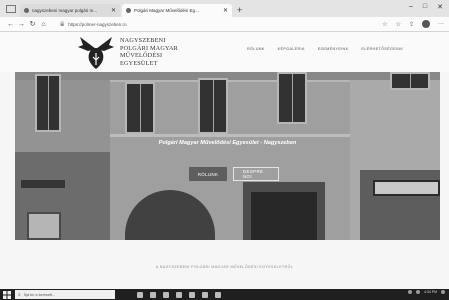  Describe the element at coordinates (398, 24) in the screenshot. I see `collections-icon: ☆` at that location.